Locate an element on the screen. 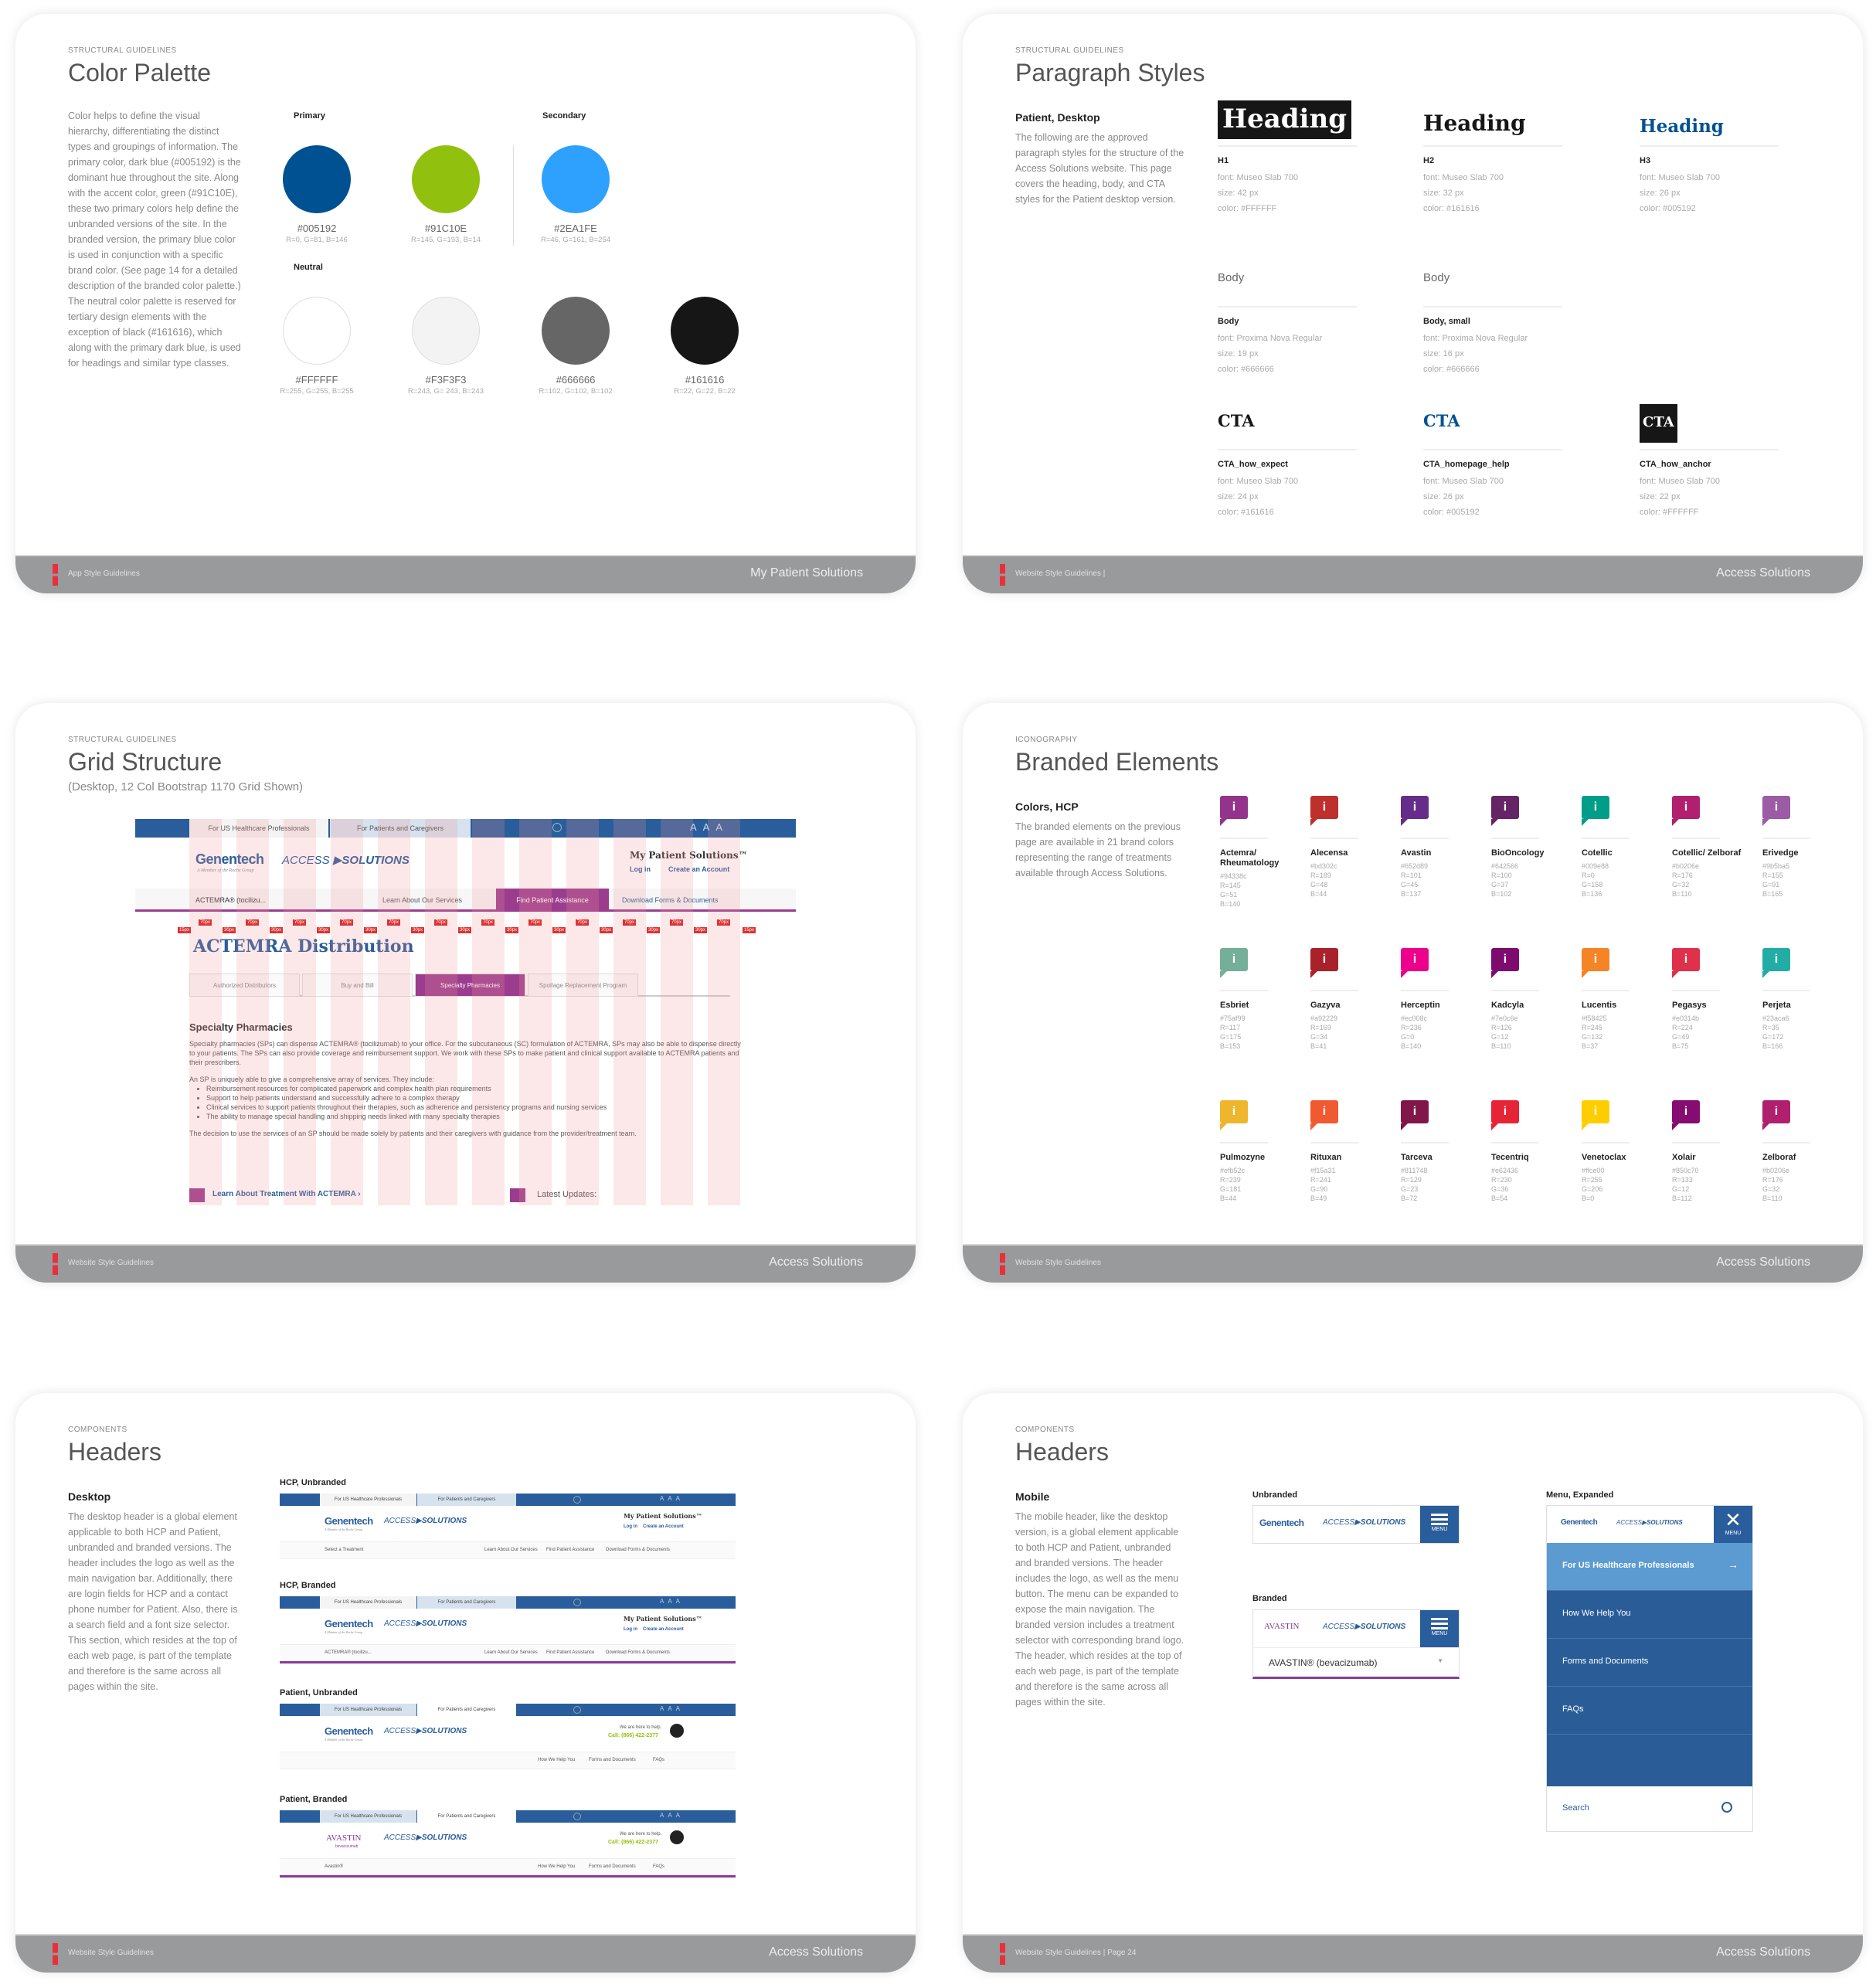 The image size is (1876, 1988). nav-download-forms: Download Forms & Documents is located at coordinates (670, 900).